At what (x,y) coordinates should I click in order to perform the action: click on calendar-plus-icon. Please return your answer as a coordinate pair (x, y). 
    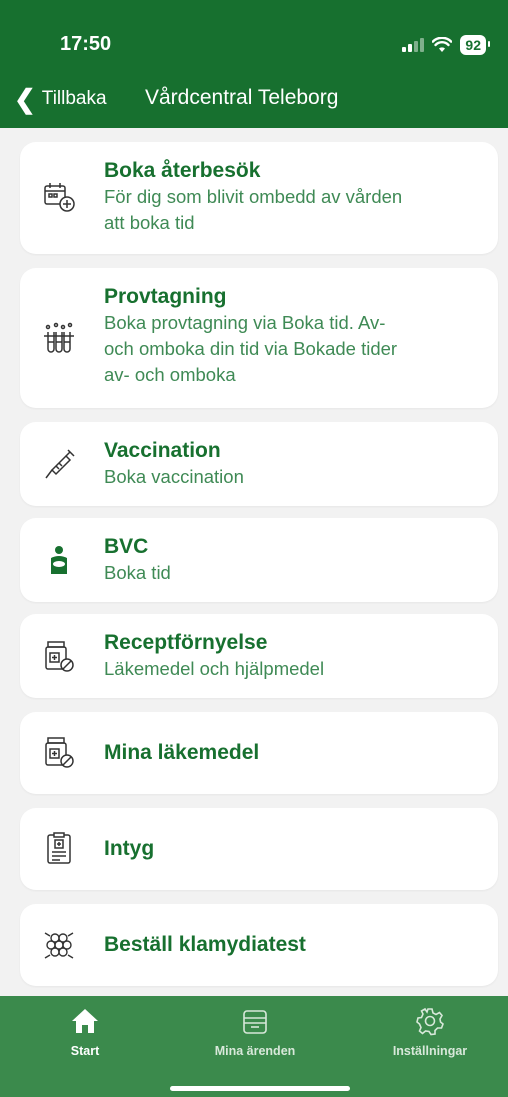
    Looking at the image, I should click on (59, 197).